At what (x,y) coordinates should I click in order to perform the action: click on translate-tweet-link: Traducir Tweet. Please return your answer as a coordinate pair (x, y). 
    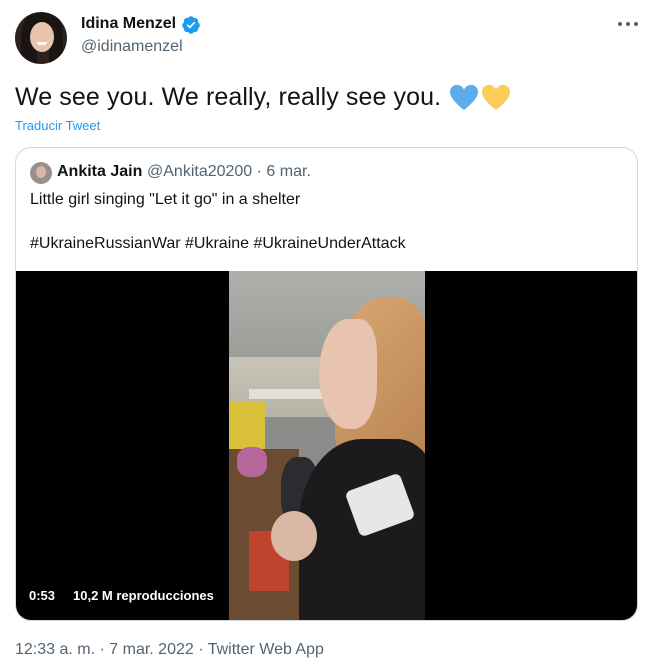
    Looking at the image, I should click on (57, 125).